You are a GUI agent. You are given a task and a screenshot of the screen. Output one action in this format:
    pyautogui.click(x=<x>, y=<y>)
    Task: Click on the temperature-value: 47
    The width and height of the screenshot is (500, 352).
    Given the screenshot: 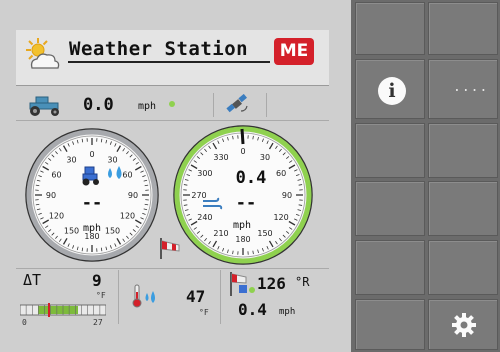 What is the action you would take?
    pyautogui.click(x=196, y=296)
    